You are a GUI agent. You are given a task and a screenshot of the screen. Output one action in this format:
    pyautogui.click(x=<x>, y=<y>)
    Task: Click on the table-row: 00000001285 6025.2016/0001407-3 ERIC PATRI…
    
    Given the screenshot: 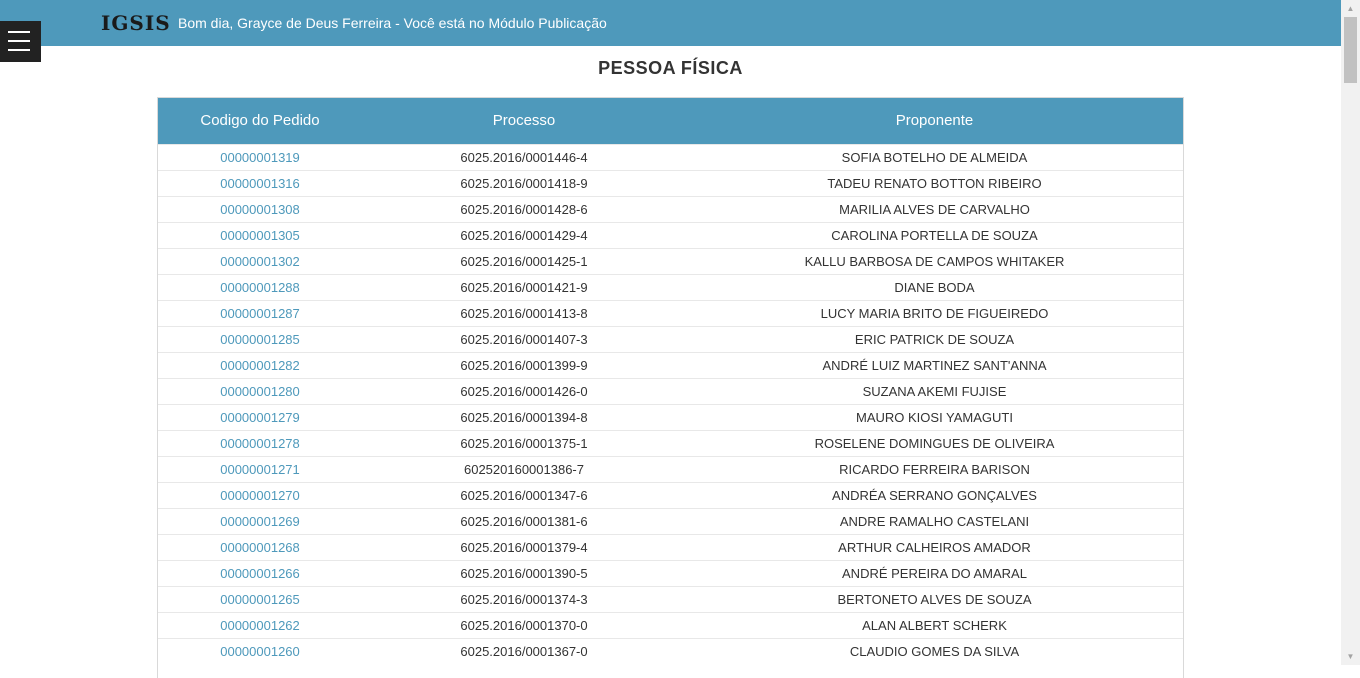 What is the action you would take?
    pyautogui.click(x=670, y=338)
    